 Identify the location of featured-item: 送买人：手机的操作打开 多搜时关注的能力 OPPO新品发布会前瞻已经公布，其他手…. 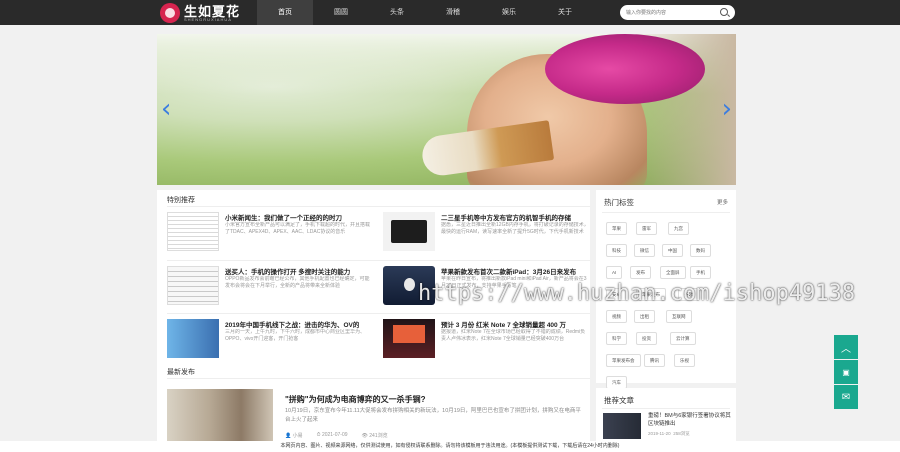
(270, 289).